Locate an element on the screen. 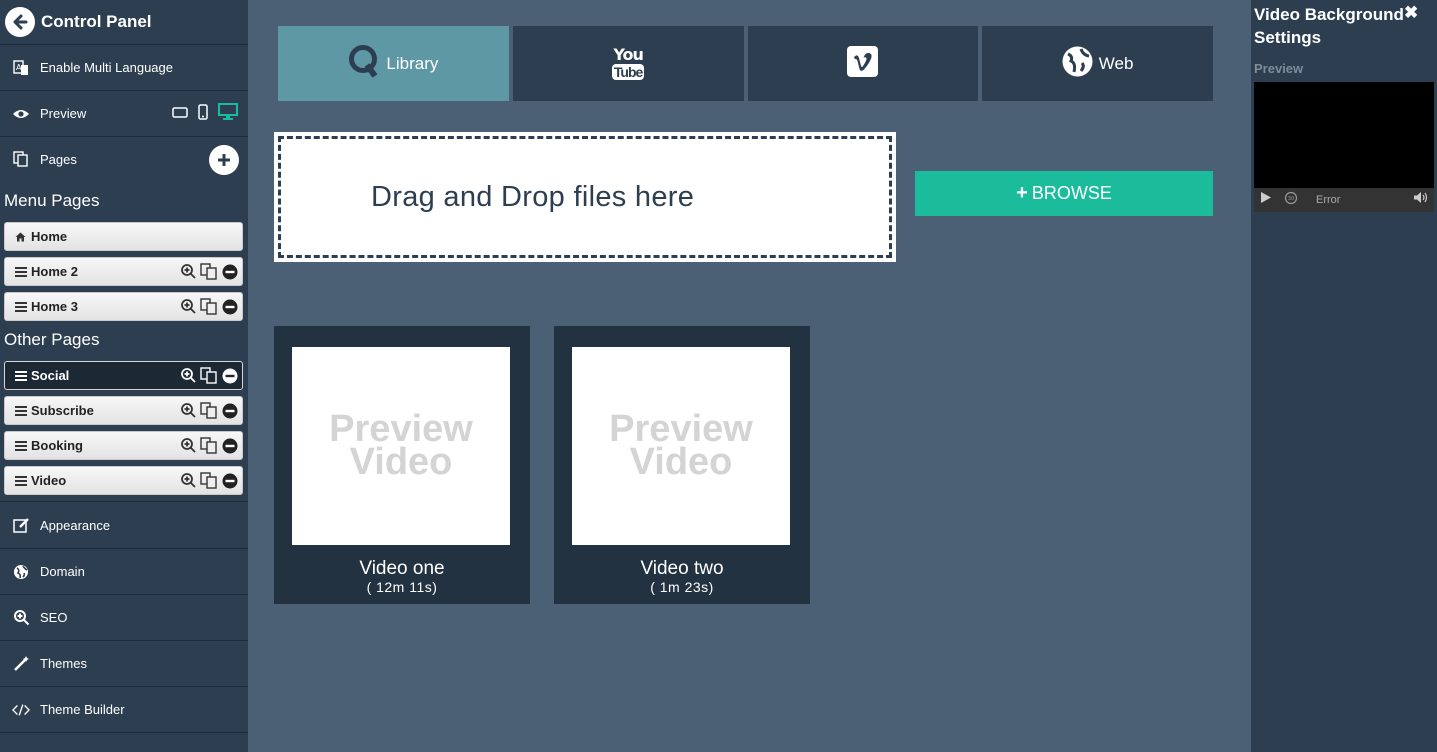 Image resolution: width=1437 pixels, height=752 pixels. tablet-landscape-icon is located at coordinates (180, 113).